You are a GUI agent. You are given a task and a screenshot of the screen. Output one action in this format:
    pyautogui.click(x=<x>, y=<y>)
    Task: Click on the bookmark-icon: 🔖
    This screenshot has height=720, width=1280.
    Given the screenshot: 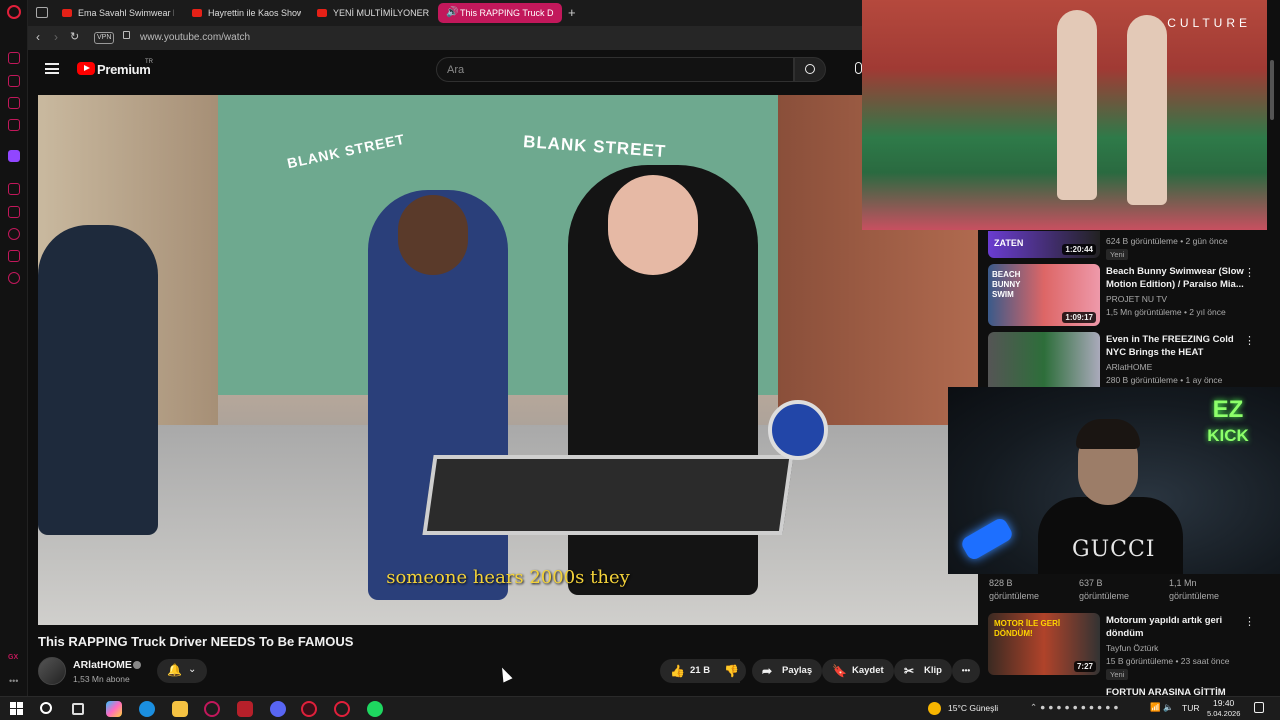 What is the action you would take?
    pyautogui.click(x=839, y=671)
    